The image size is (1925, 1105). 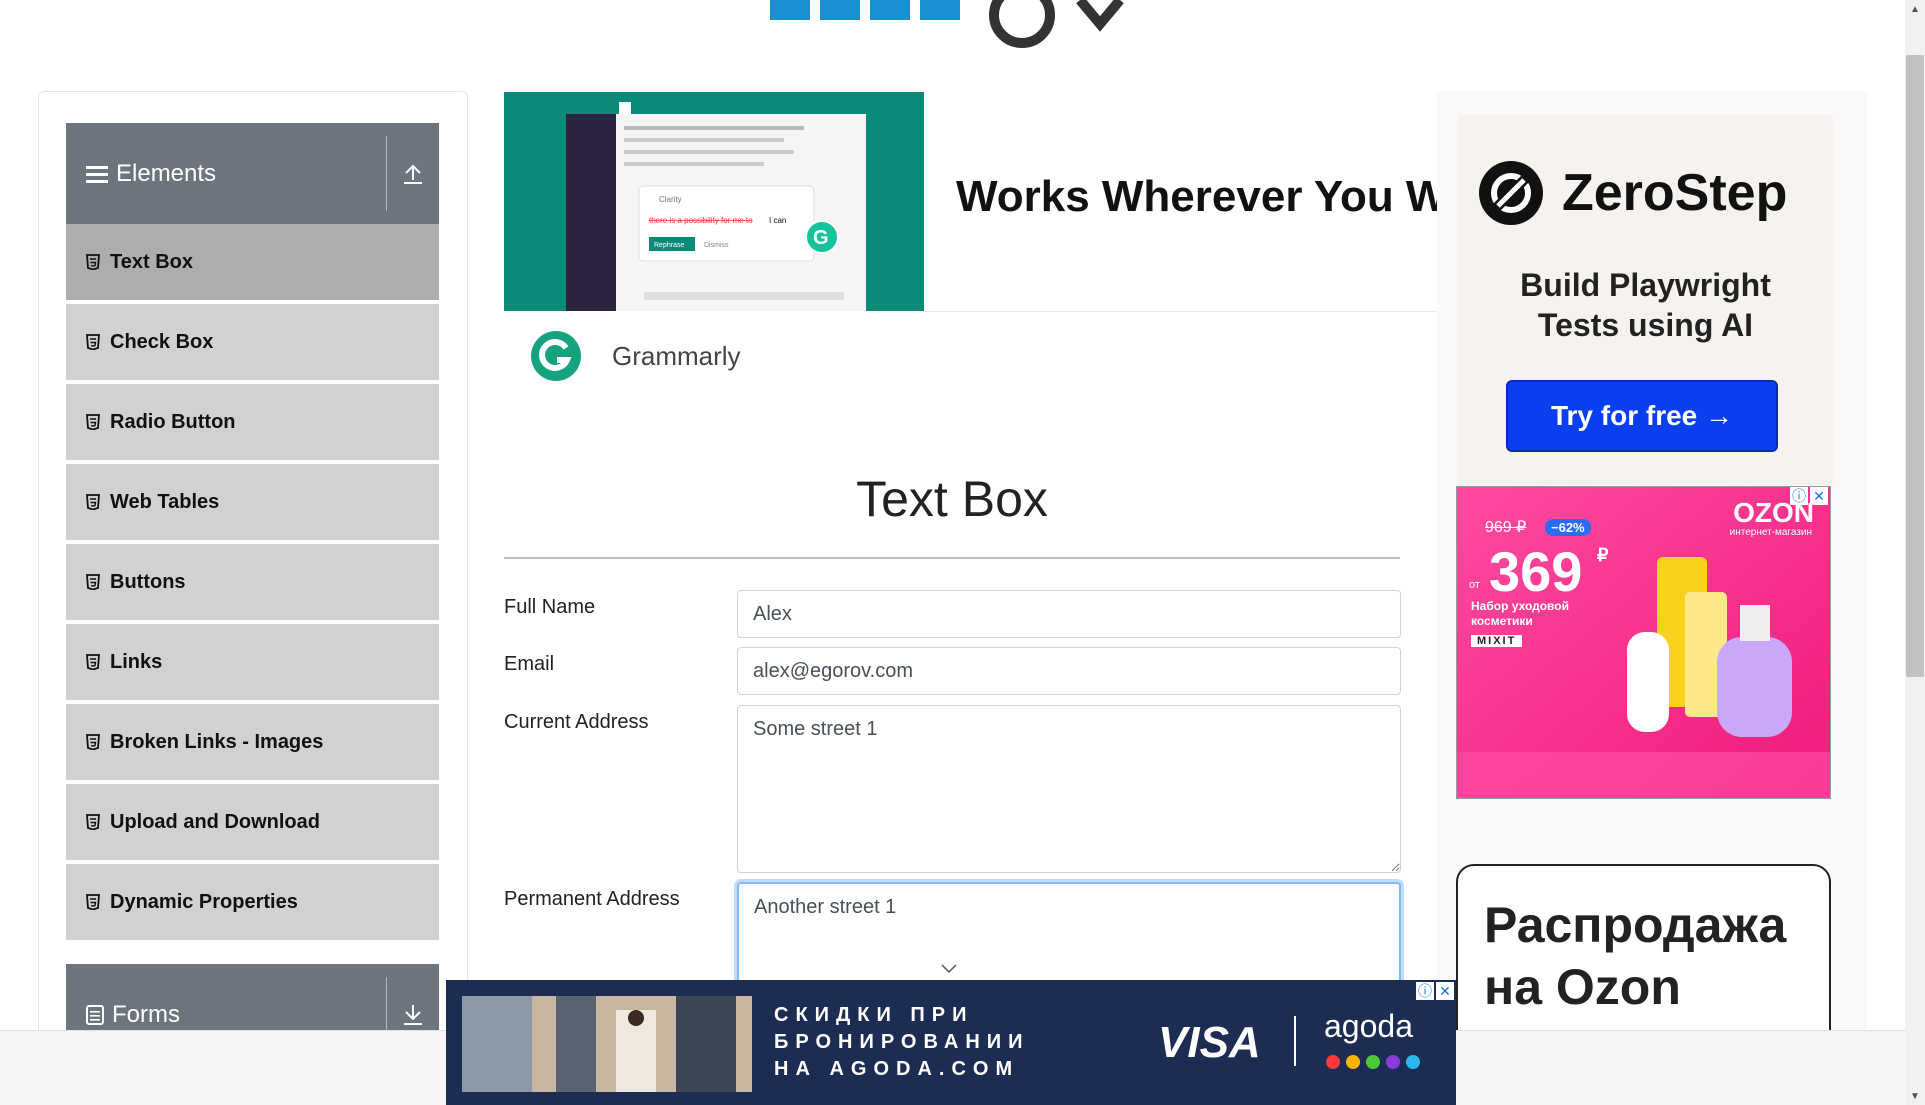 What do you see at coordinates (252, 173) in the screenshot?
I see `elements-group-header: Elements` at bounding box center [252, 173].